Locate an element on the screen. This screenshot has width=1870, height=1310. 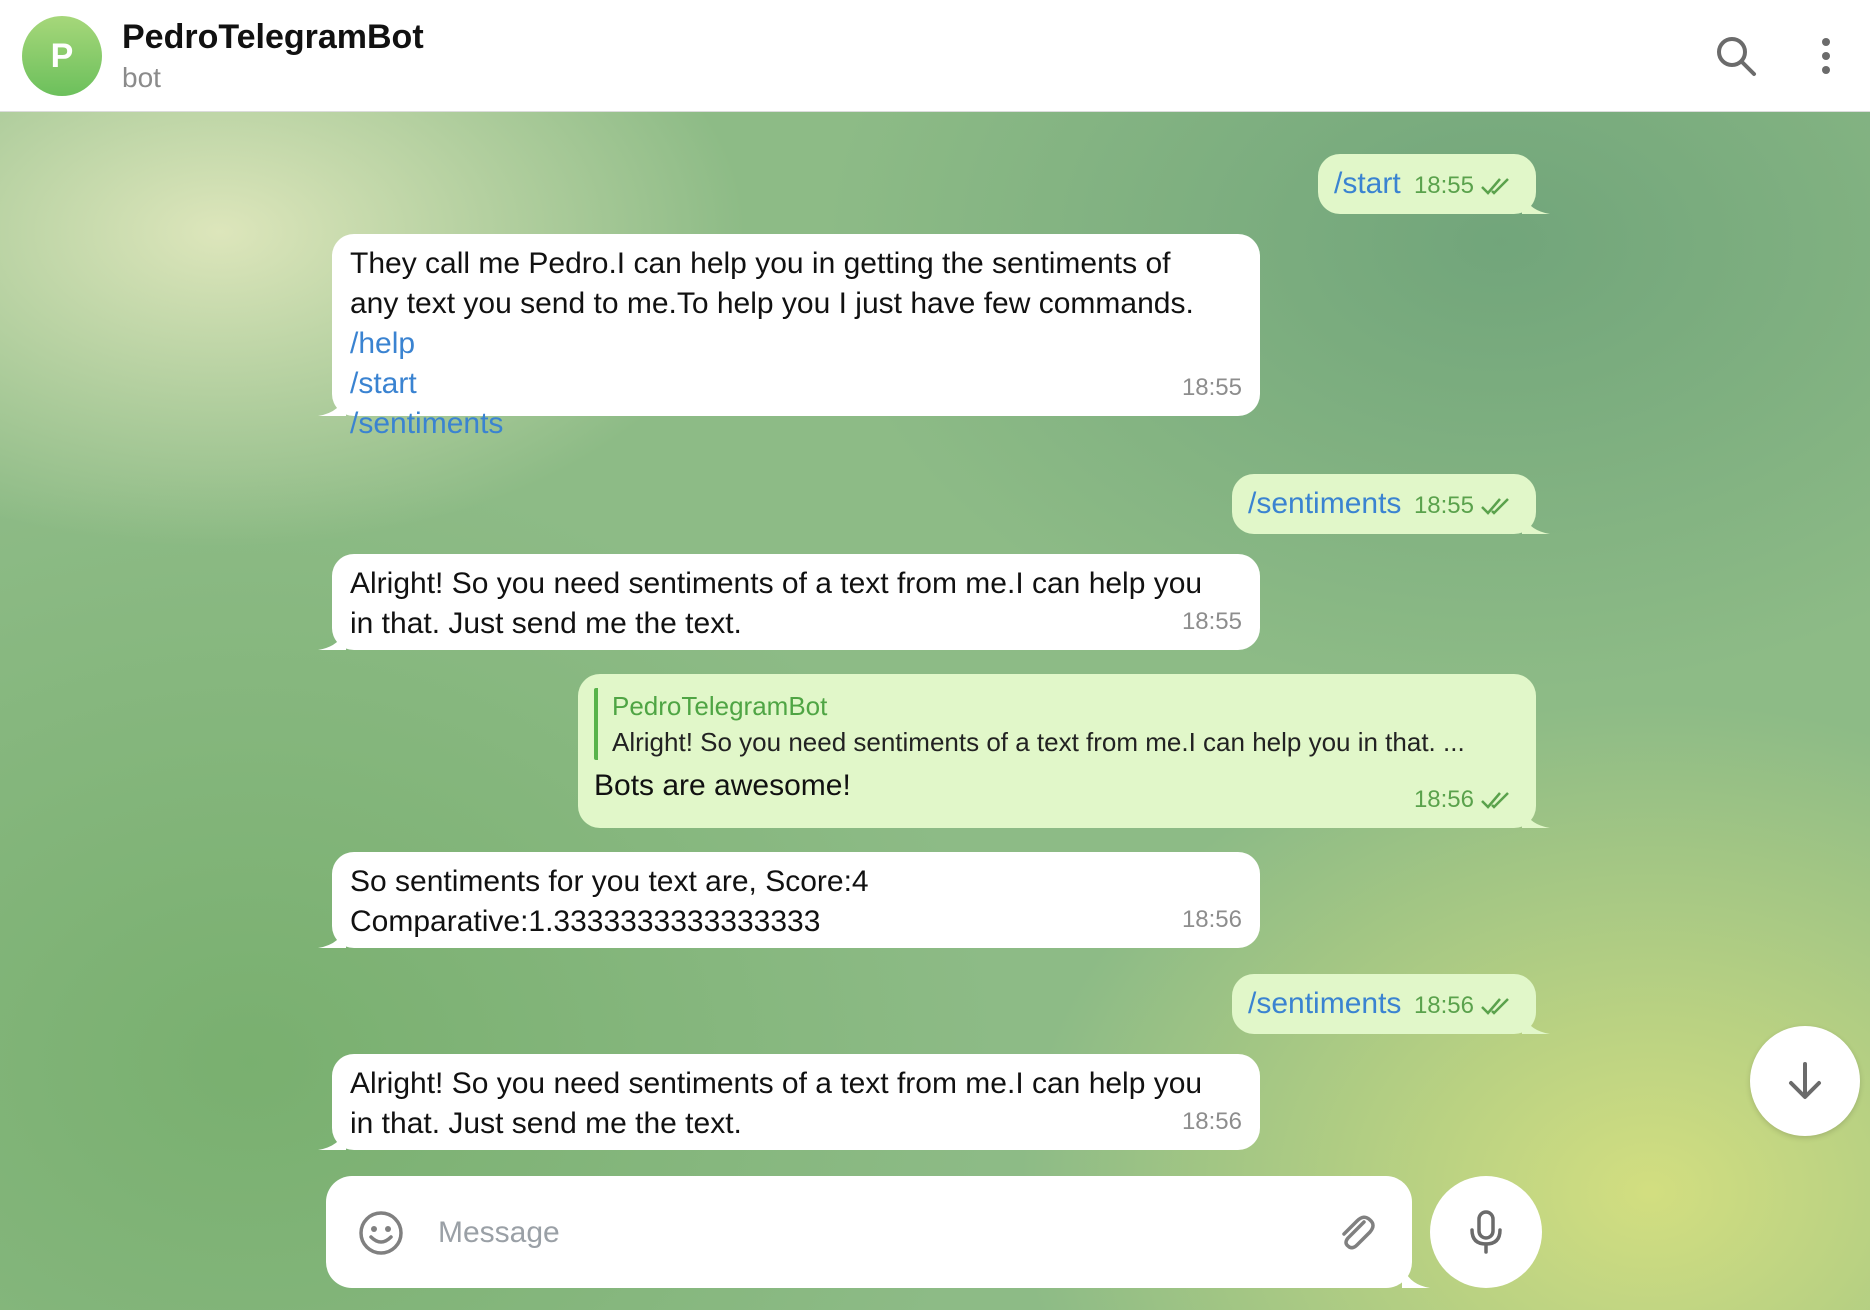
arrow-down-icon is located at coordinates (1805, 1080).